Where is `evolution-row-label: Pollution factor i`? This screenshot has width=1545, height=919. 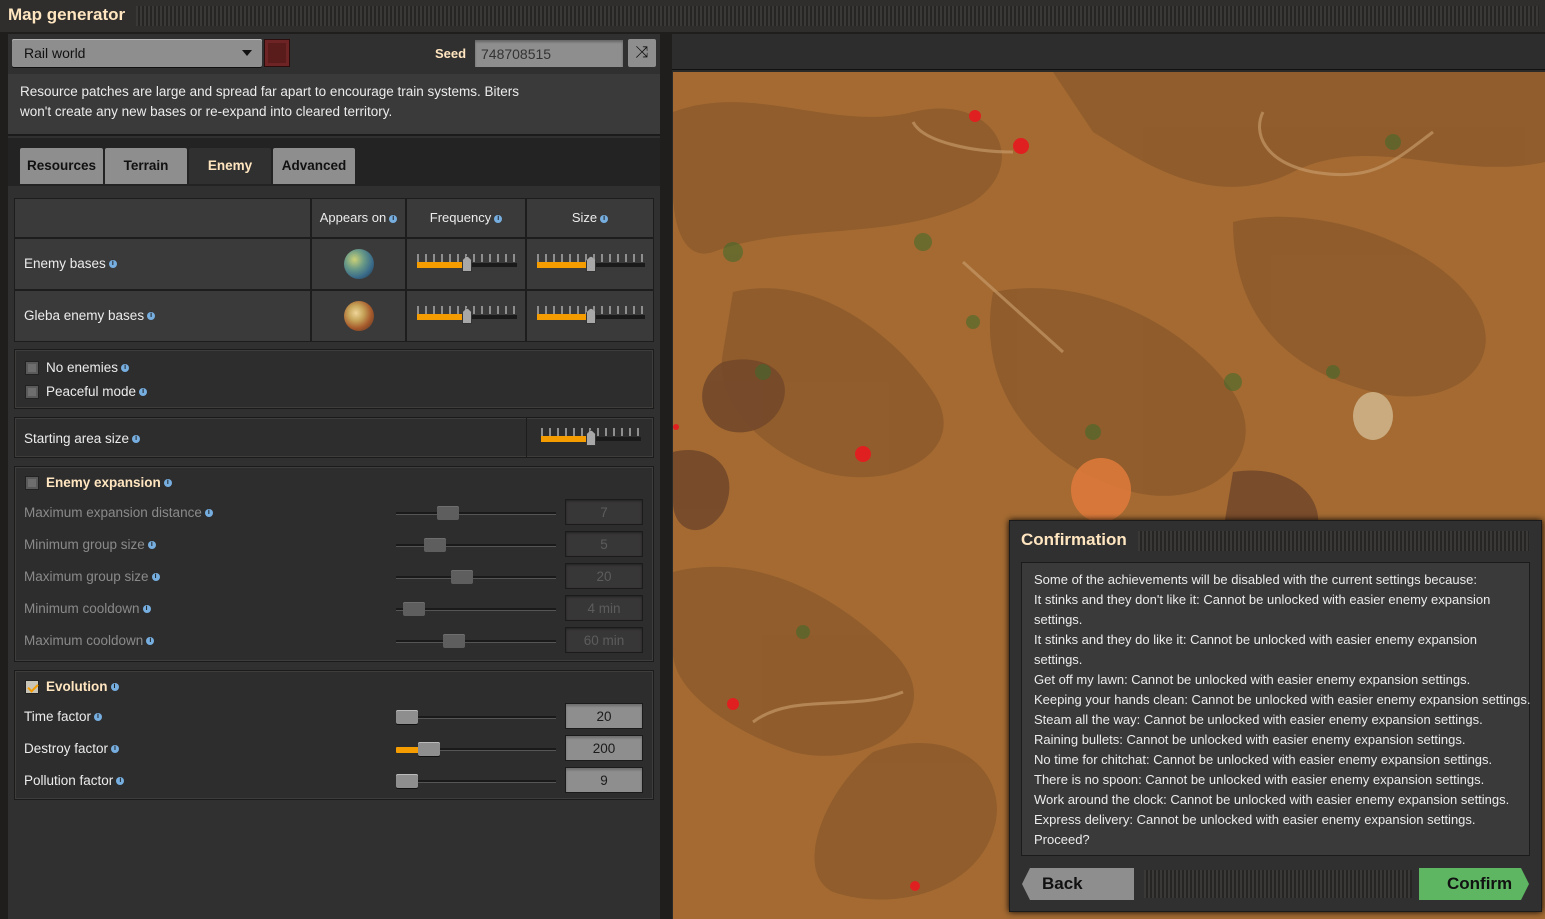
evolution-row-label: Pollution factor i is located at coordinates (74, 780).